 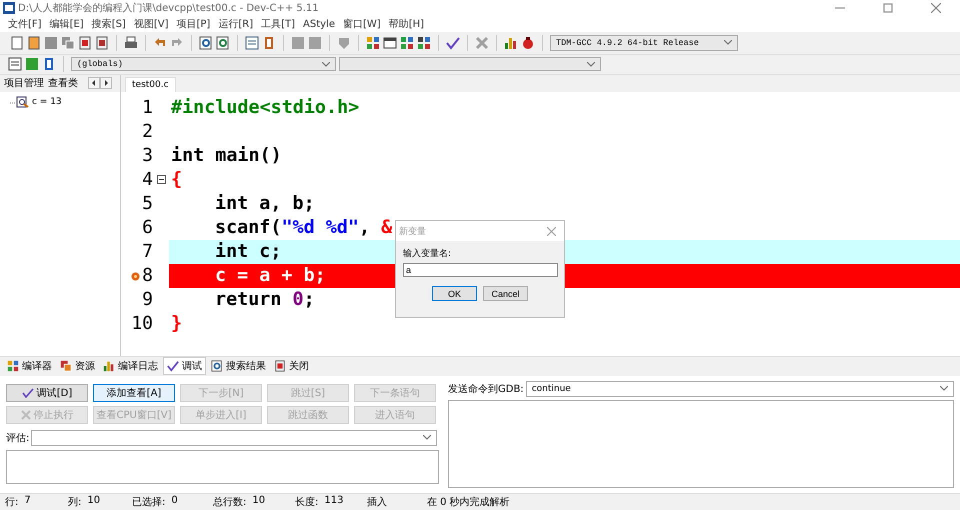 What do you see at coordinates (406, 24) in the screenshot?
I see `menu-item: 帮助[H]` at bounding box center [406, 24].